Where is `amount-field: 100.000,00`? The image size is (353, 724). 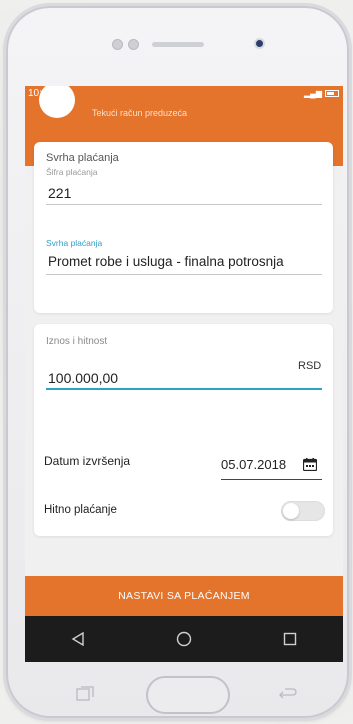
amount-field: 100.000,00 is located at coordinates (83, 378).